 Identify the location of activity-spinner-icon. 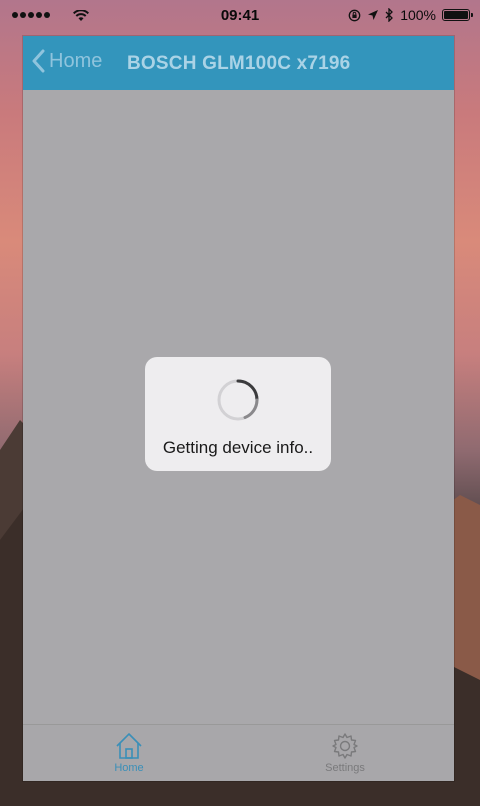
(238, 400).